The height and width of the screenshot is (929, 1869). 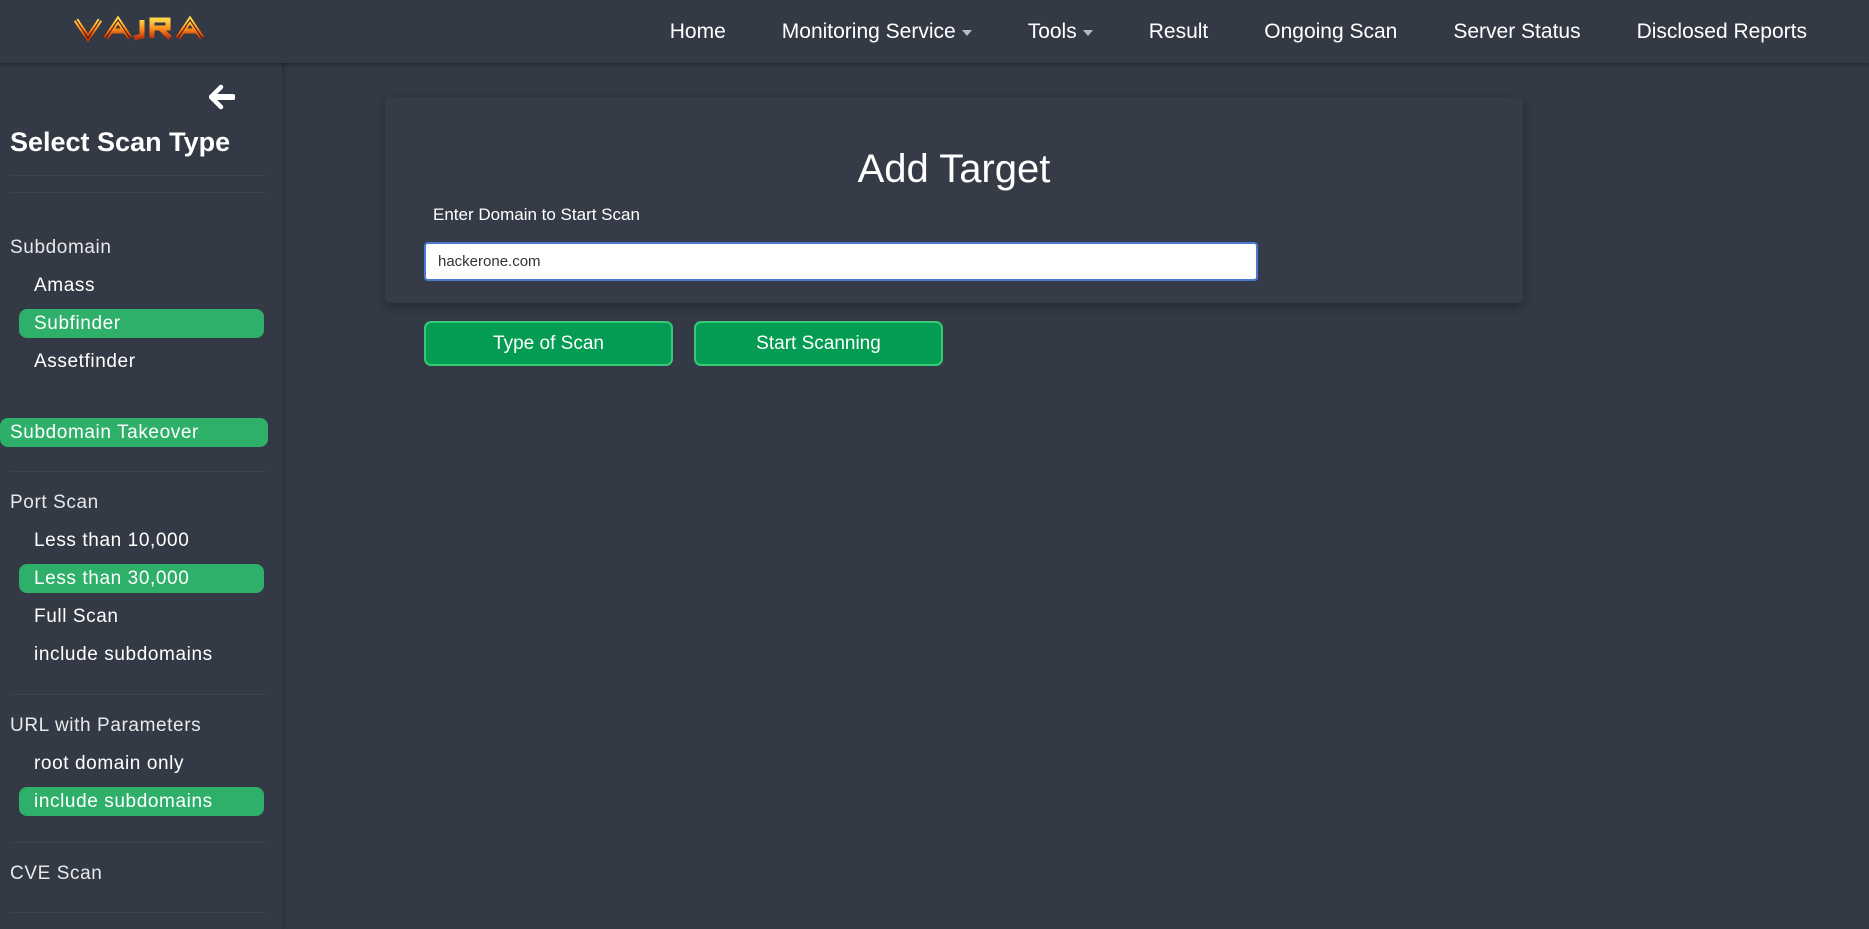 I want to click on sidebar-header-port-scan: Port Scan, so click(x=54, y=502).